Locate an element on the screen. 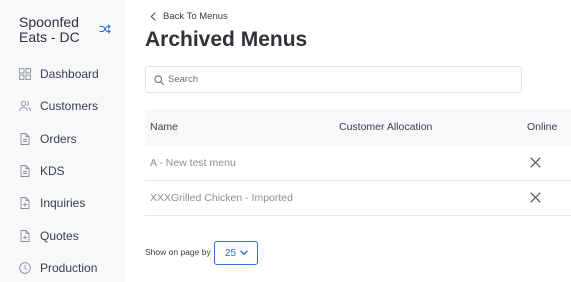  sidebar-item-label: Inquiries is located at coordinates (63, 203).